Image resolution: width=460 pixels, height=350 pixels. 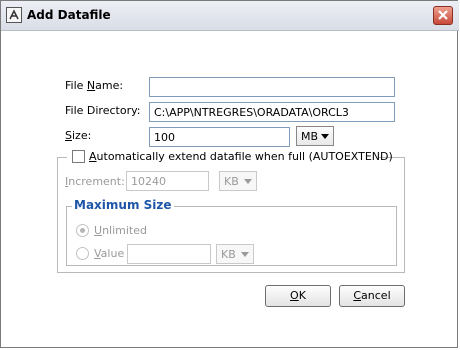 What do you see at coordinates (167, 181) in the screenshot?
I see `increment-input` at bounding box center [167, 181].